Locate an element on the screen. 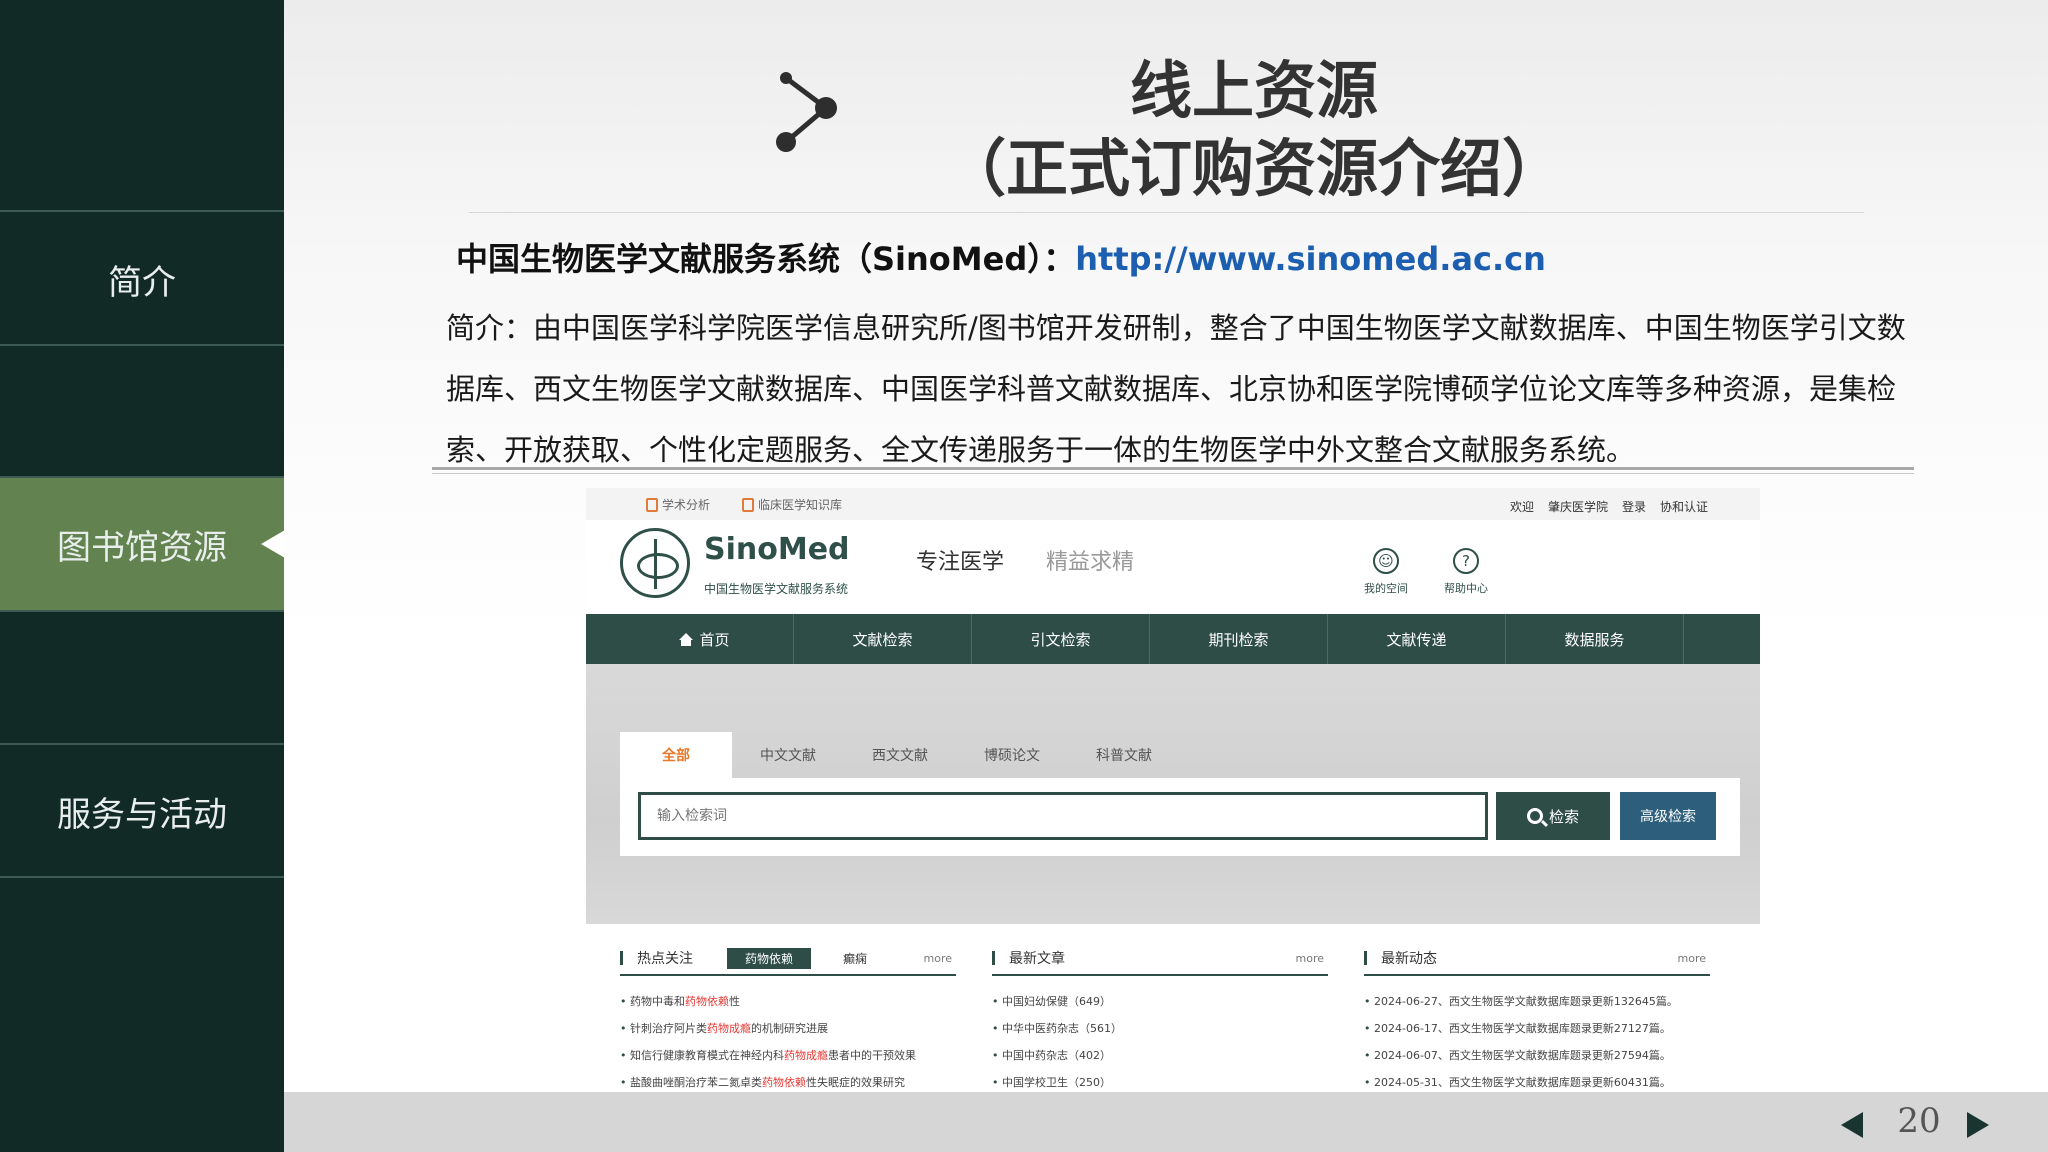 The image size is (2048, 1152). my-space-label: 我的空间 is located at coordinates (1386, 588).